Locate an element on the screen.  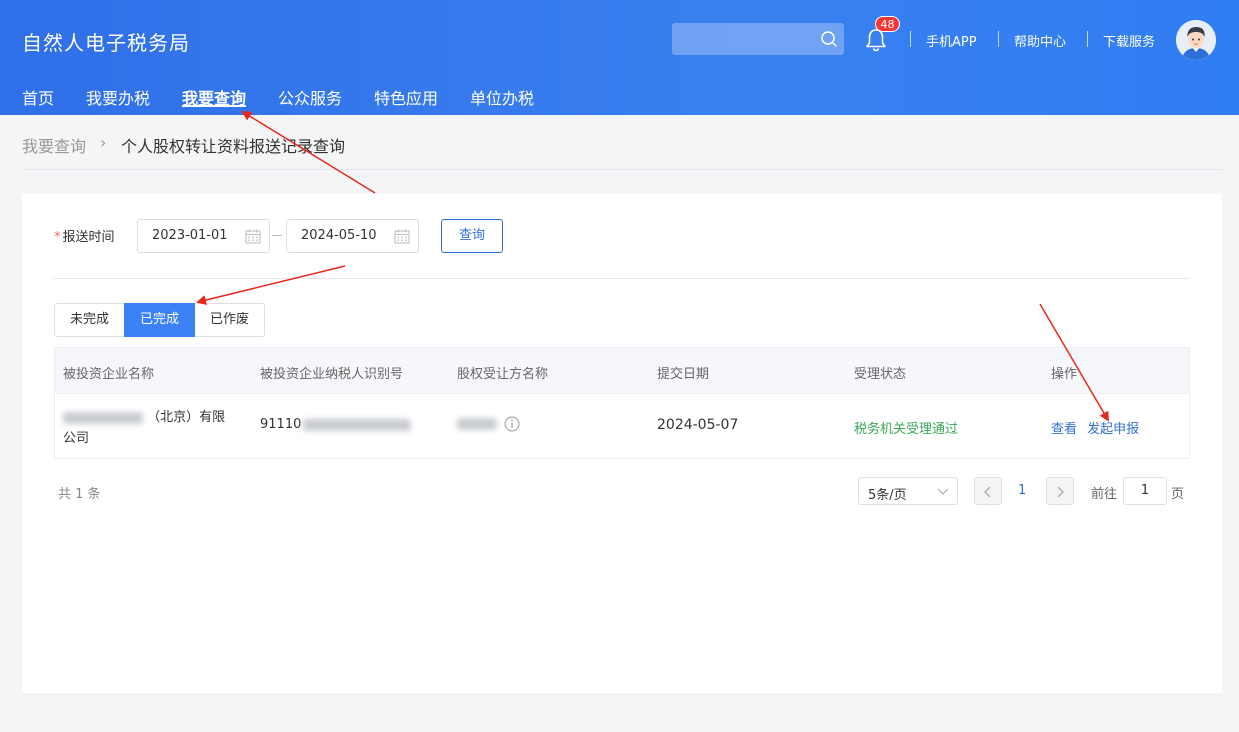
transferee-cell is located at coordinates (488, 424).